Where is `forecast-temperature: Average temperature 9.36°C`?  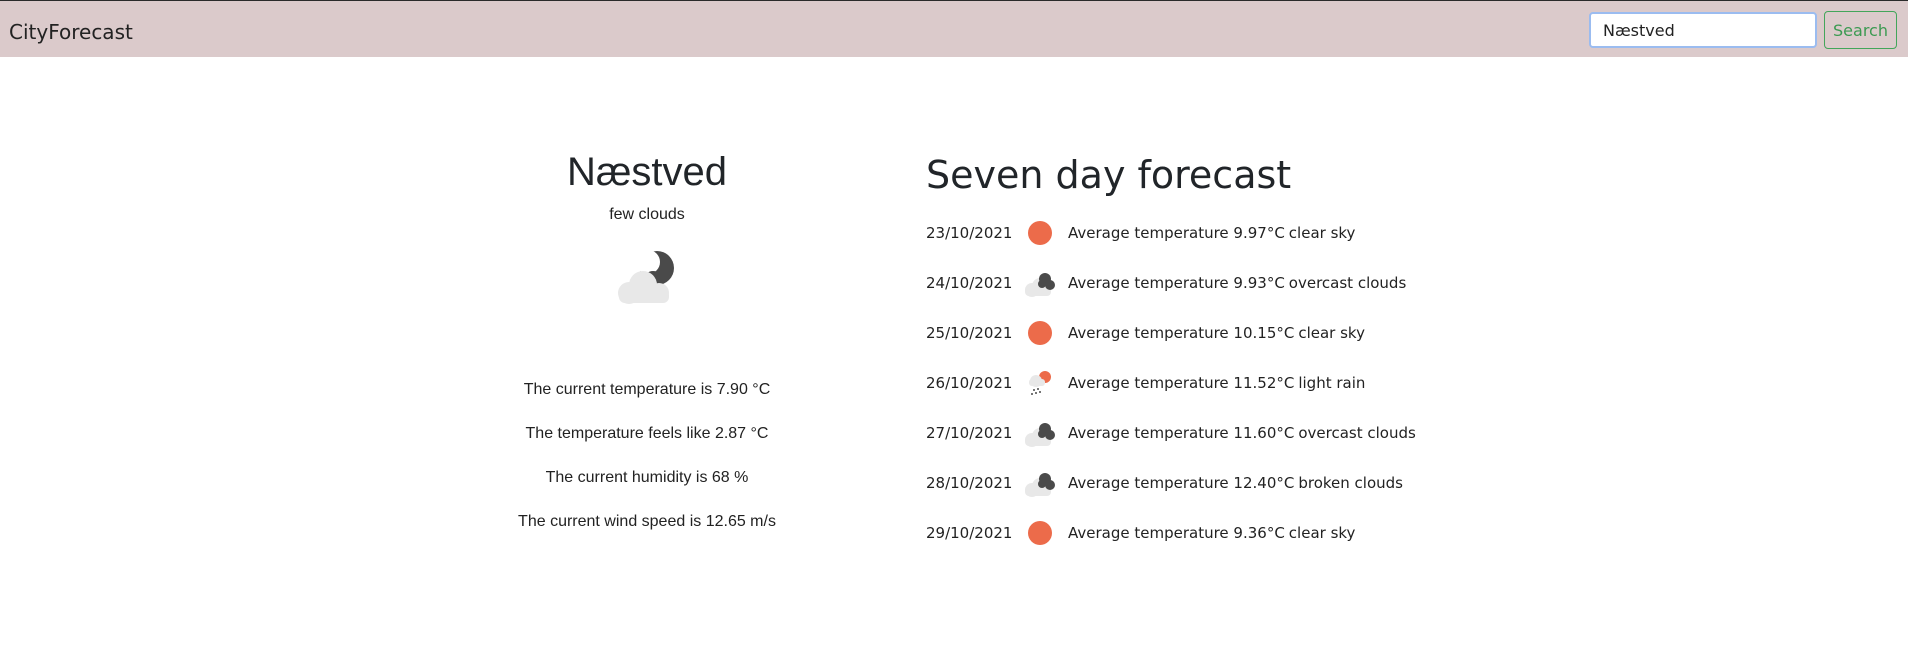 forecast-temperature: Average temperature 9.36°C is located at coordinates (1176, 533).